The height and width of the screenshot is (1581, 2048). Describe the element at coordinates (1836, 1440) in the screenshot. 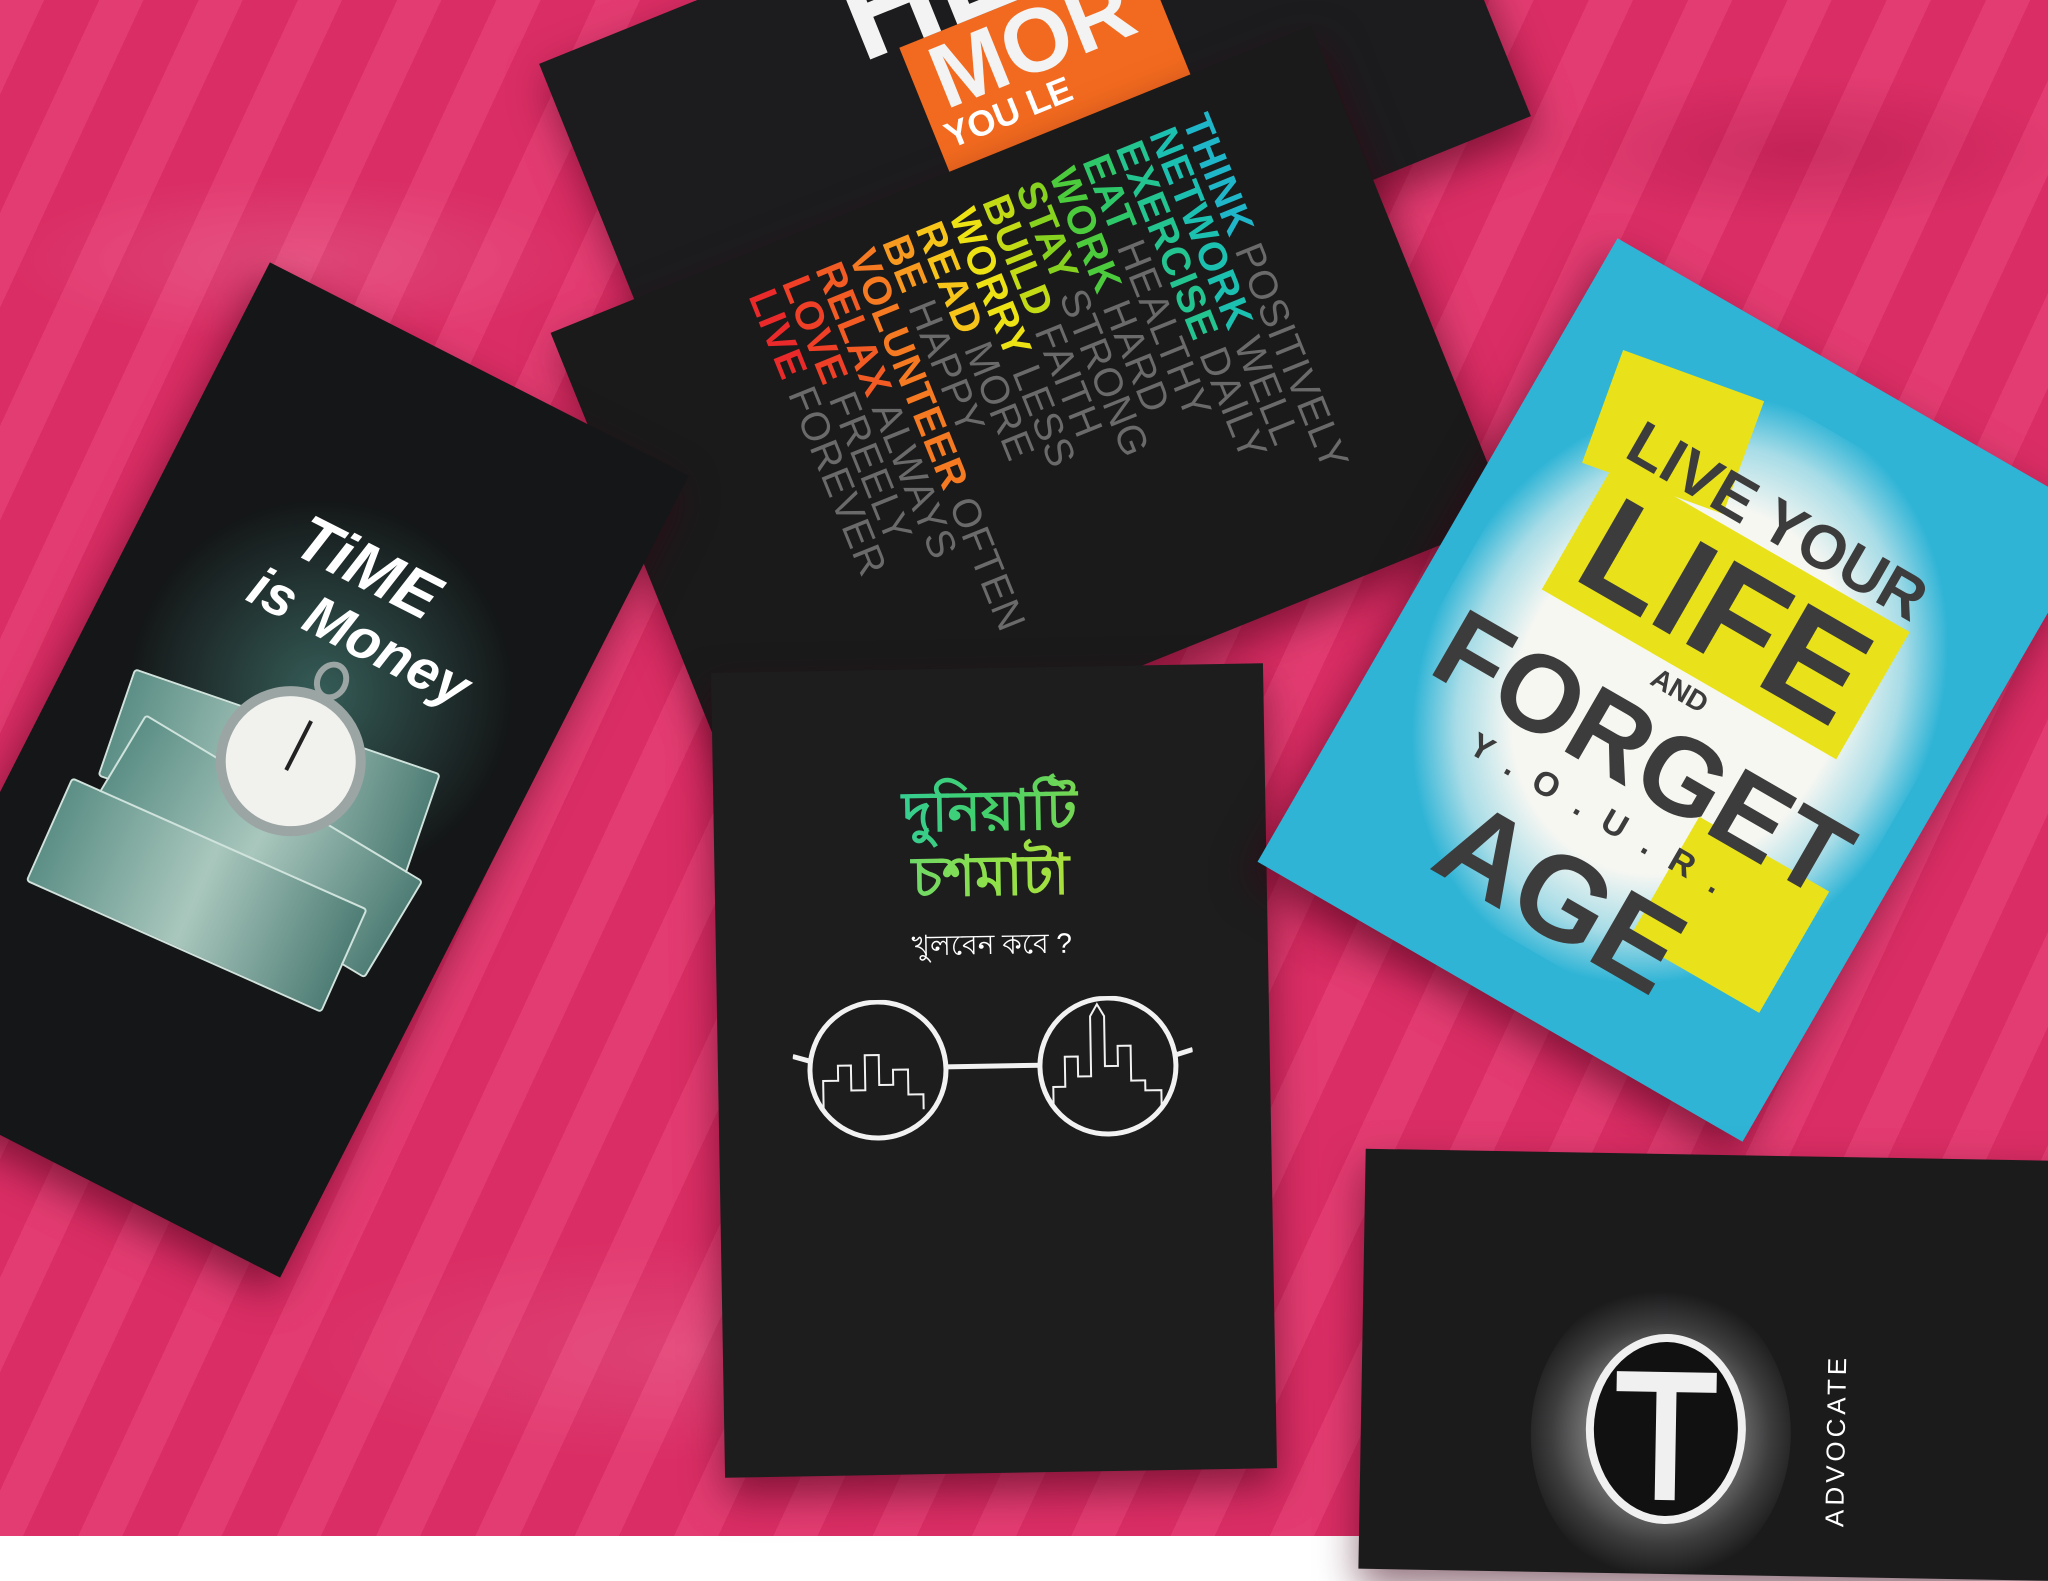

I see `advocate-label: ADVOCATE` at that location.